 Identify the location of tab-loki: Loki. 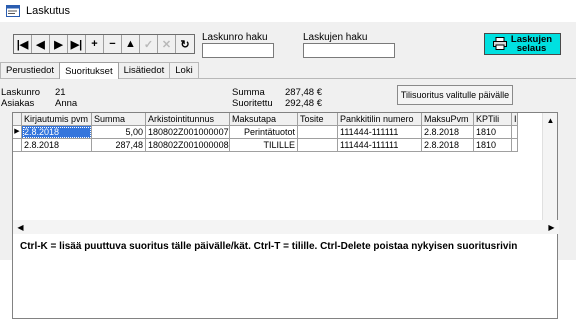
(184, 70).